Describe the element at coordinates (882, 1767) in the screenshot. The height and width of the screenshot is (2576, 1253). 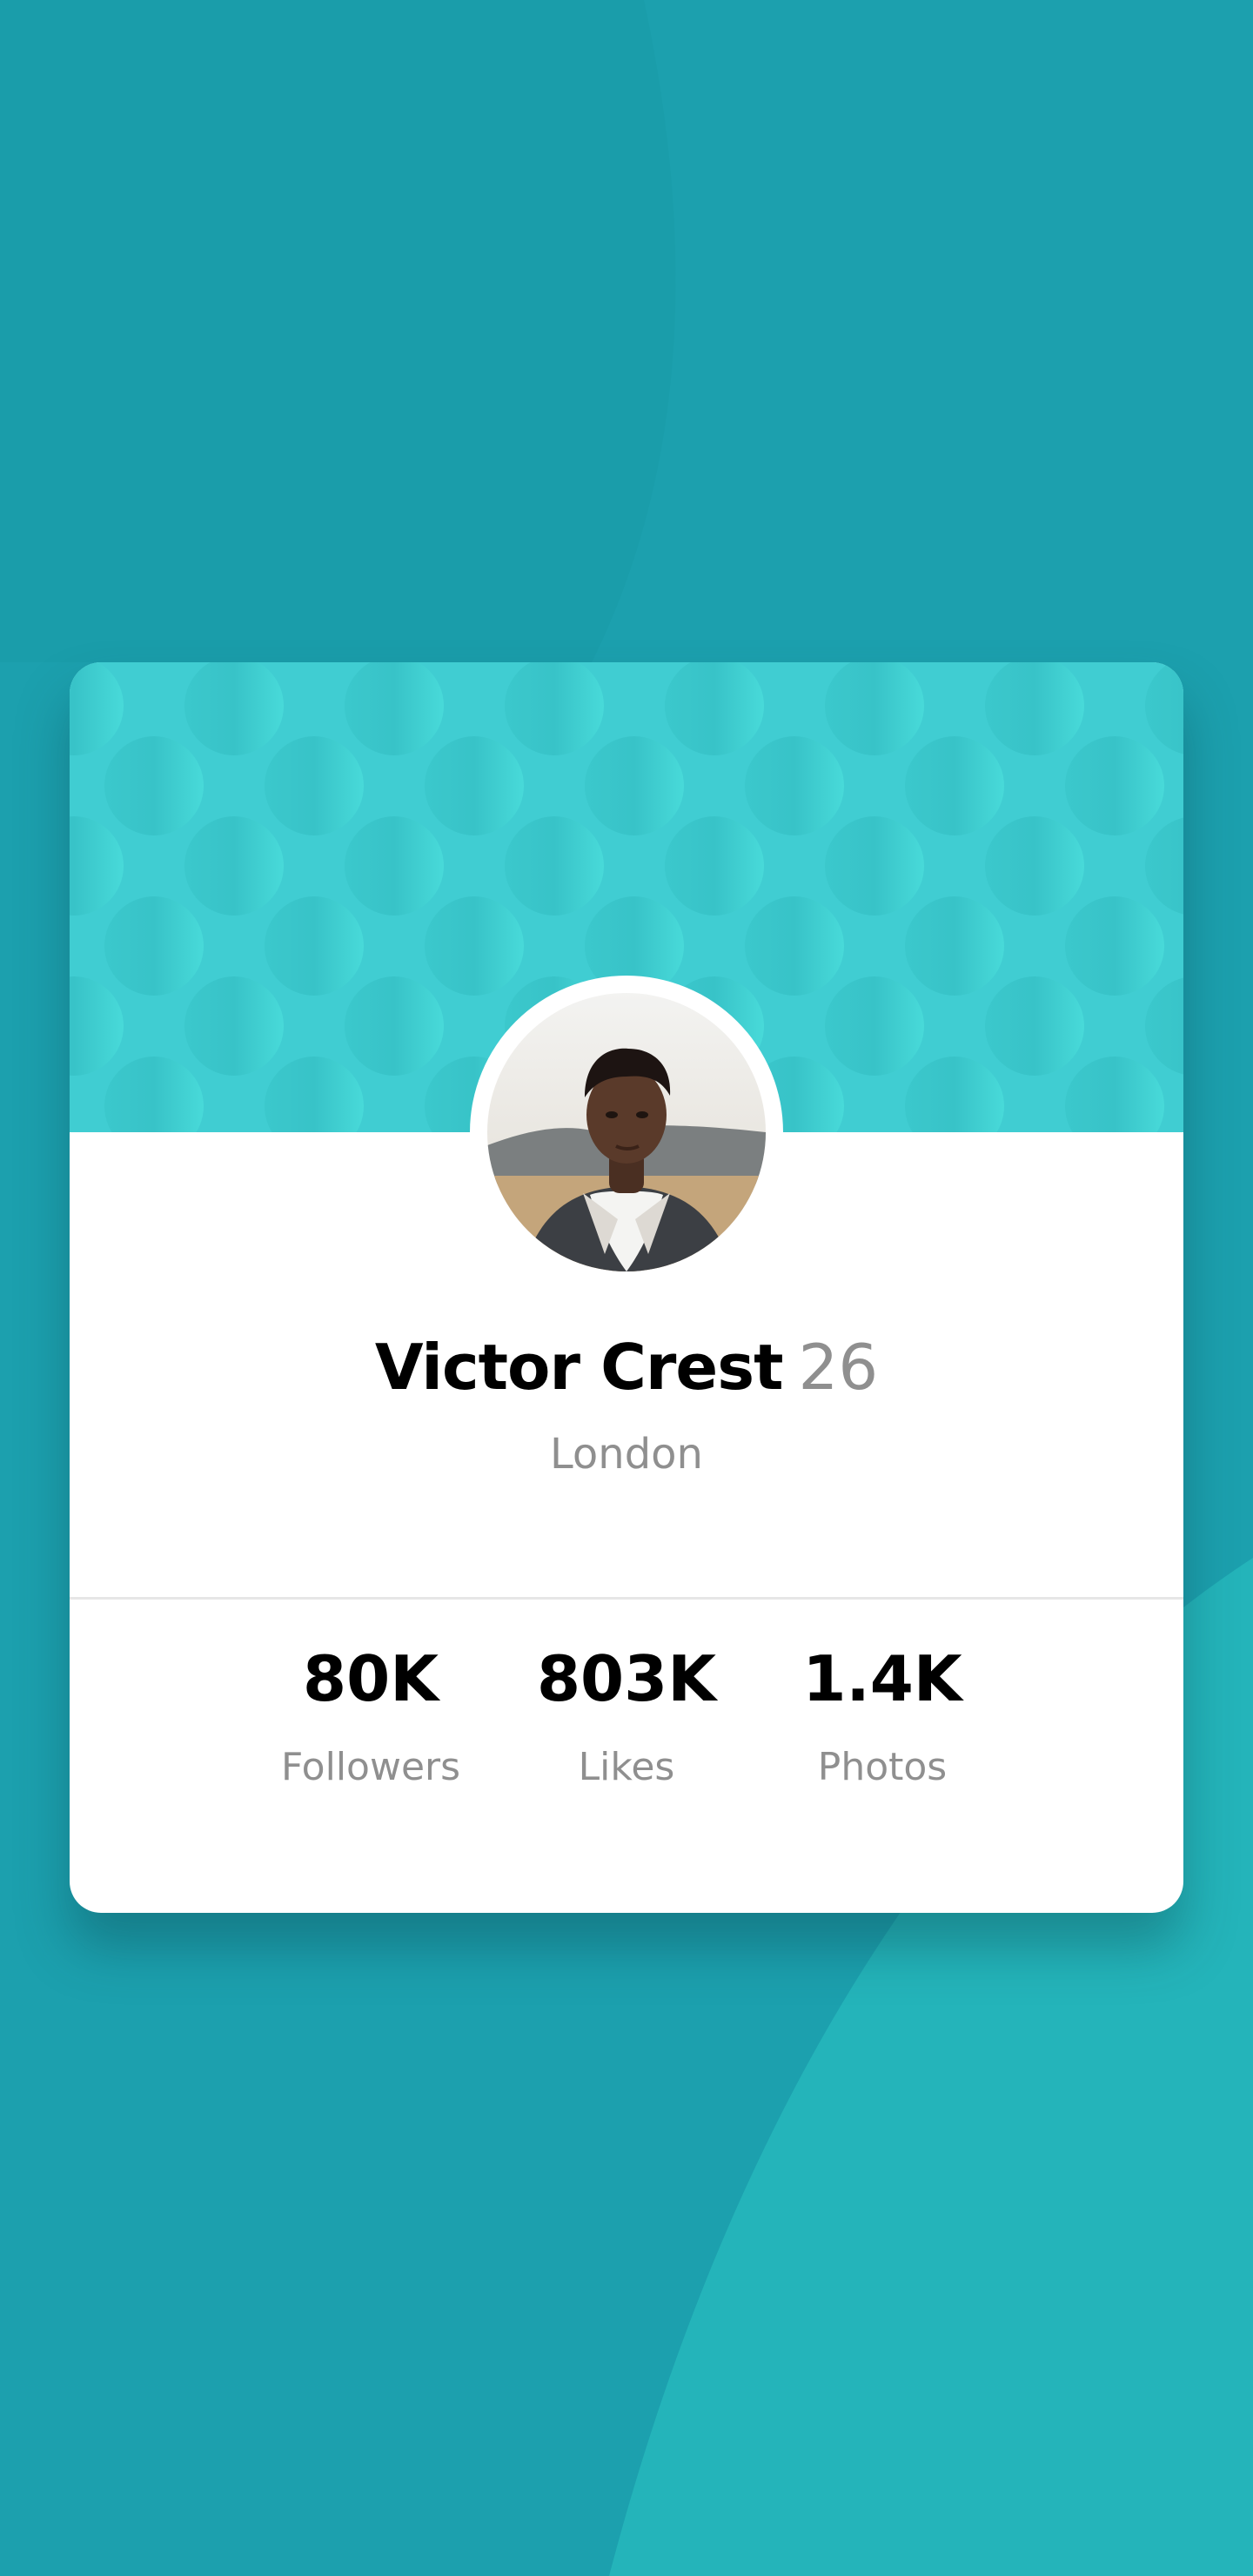
I see `stat-label: Photos` at that location.